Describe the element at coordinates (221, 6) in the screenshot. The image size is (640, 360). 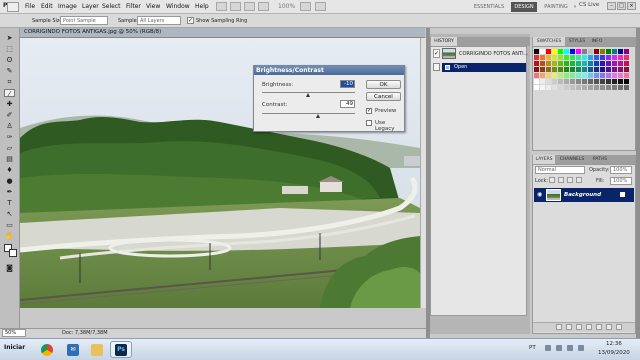
I see `bridge-icon` at that location.